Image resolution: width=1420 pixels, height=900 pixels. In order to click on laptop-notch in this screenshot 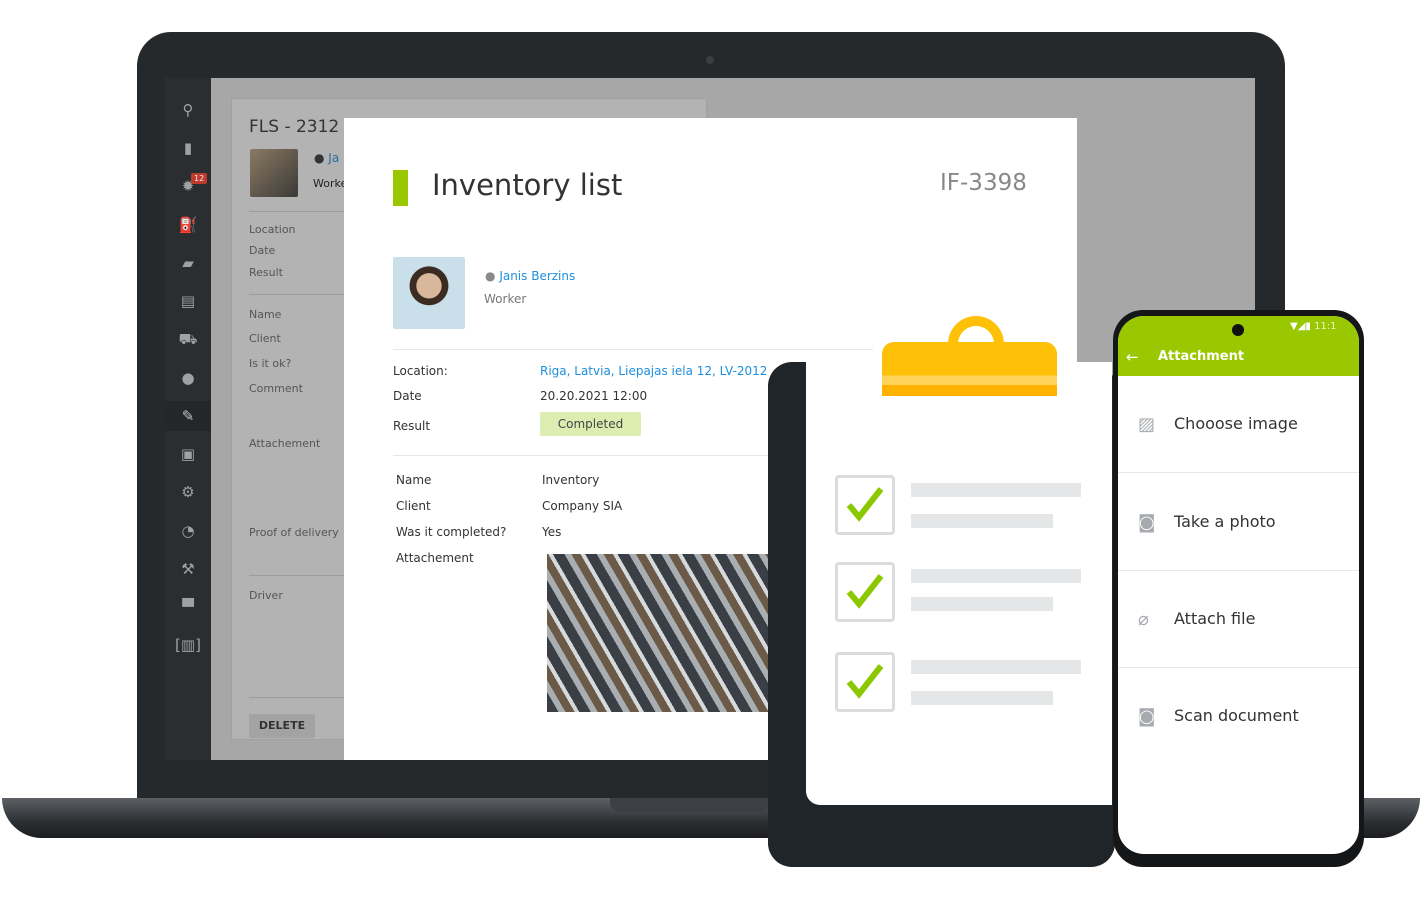, I will do `click(690, 805)`.